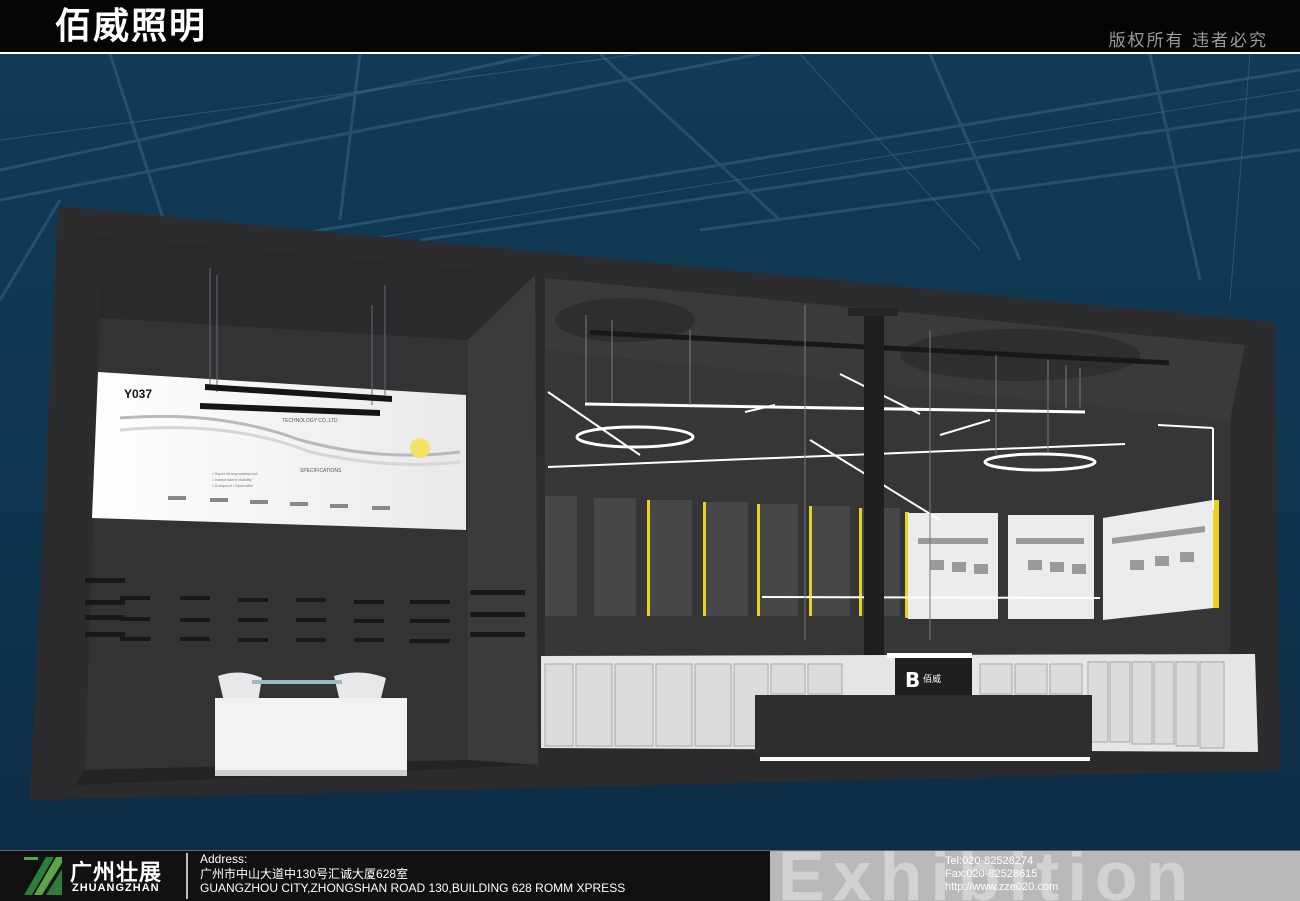  Describe the element at coordinates (224, 859) in the screenshot. I see `address-label: Address:` at that location.